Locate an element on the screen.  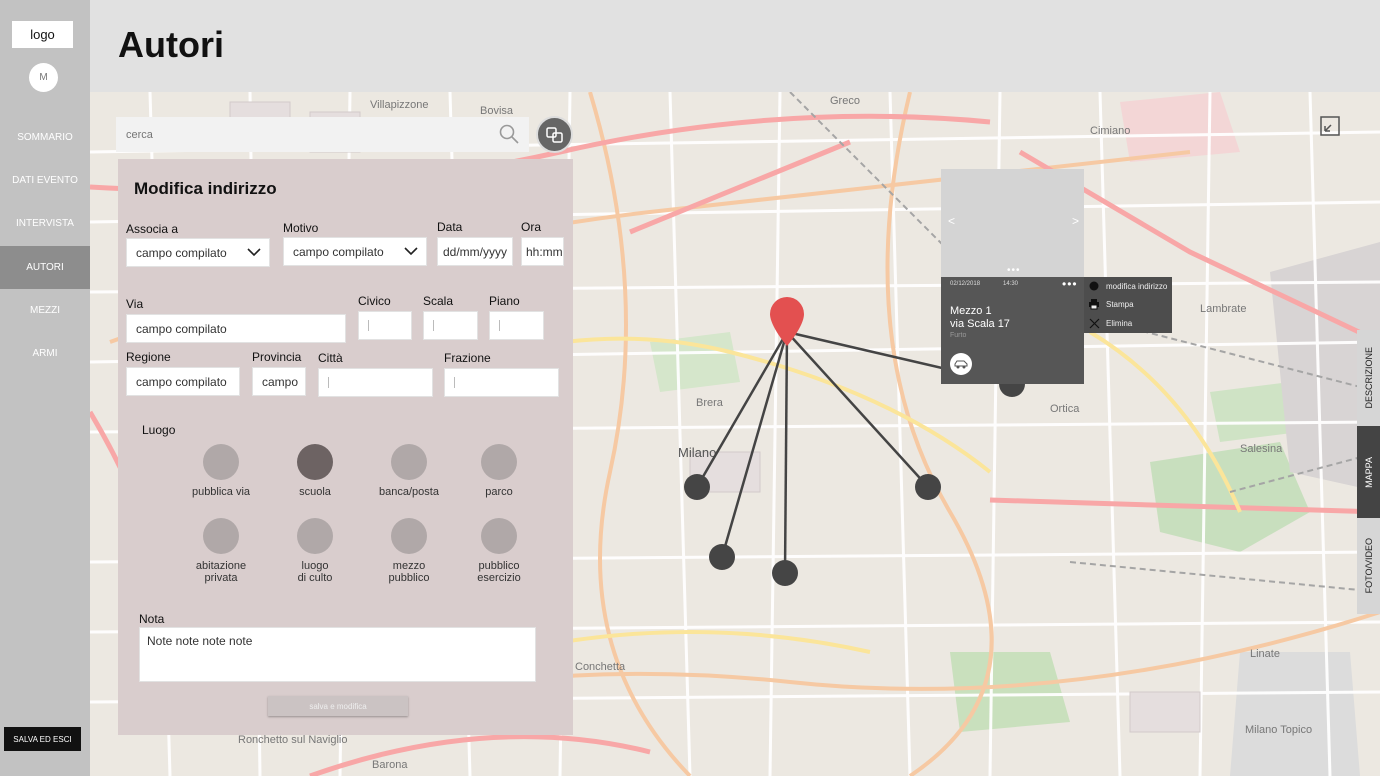
tab-descrizione: DESCRIZIONE is located at coordinates (1368, 378).